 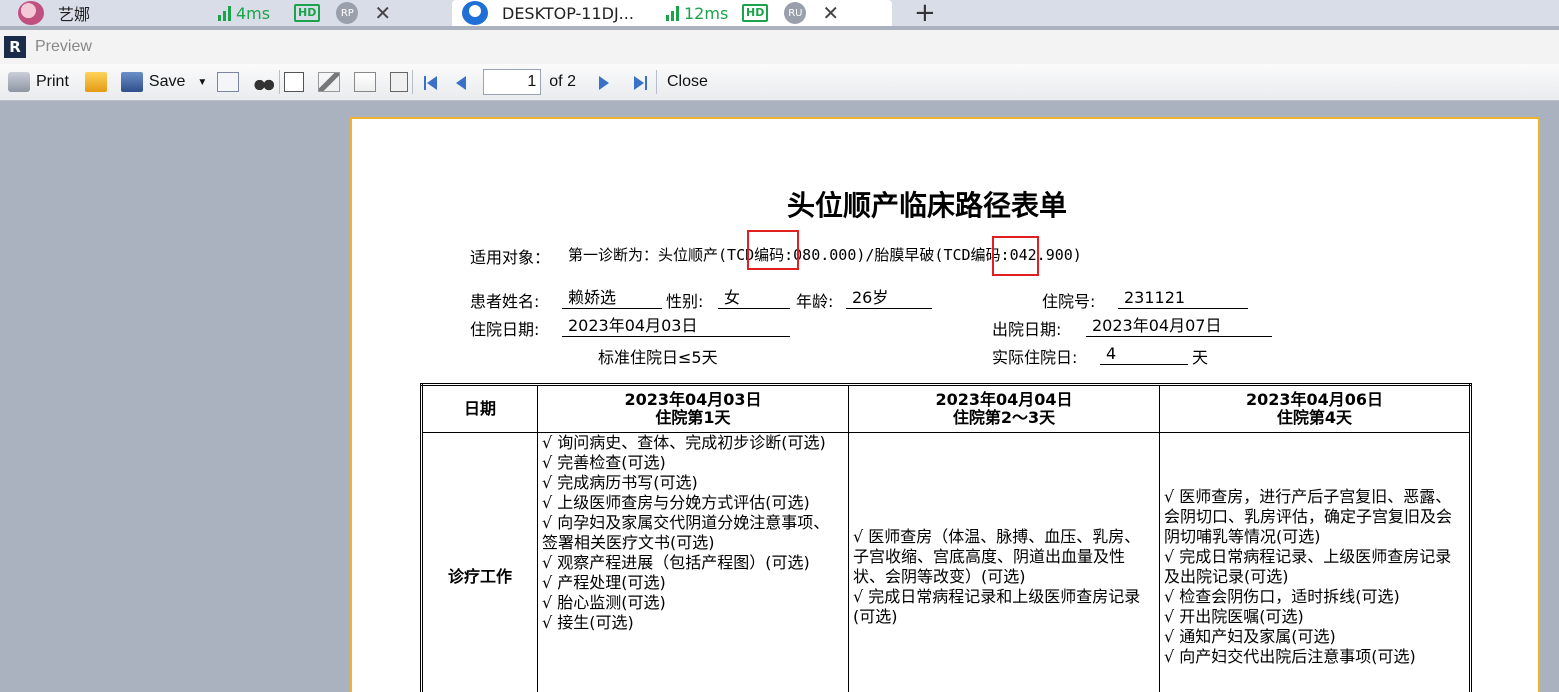 What do you see at coordinates (505, 329) in the screenshot?
I see `admit-date-label: 住院日期:` at bounding box center [505, 329].